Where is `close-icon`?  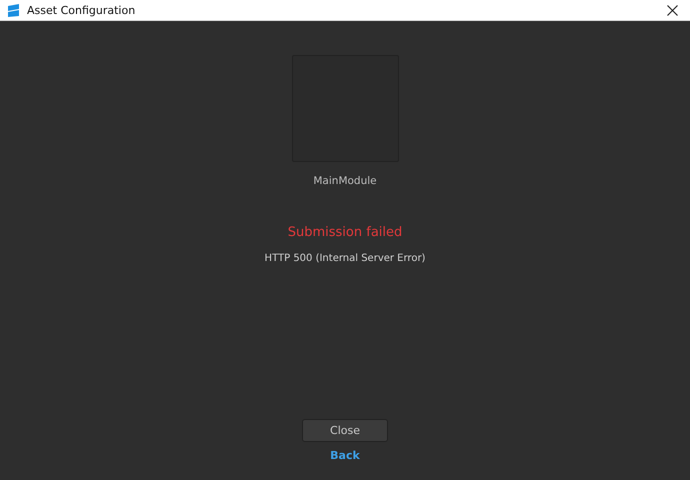
close-icon is located at coordinates (672, 10).